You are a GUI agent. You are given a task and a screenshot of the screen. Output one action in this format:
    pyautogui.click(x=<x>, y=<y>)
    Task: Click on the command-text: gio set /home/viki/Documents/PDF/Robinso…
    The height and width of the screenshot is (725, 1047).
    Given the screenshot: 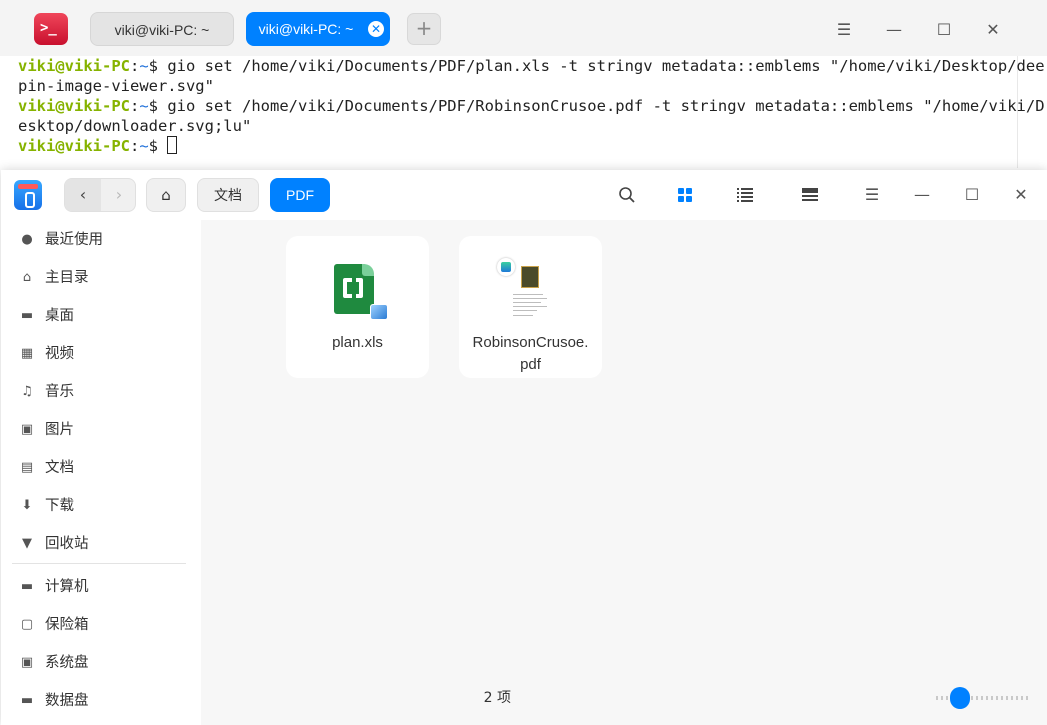 What is the action you would take?
    pyautogui.click(x=606, y=106)
    